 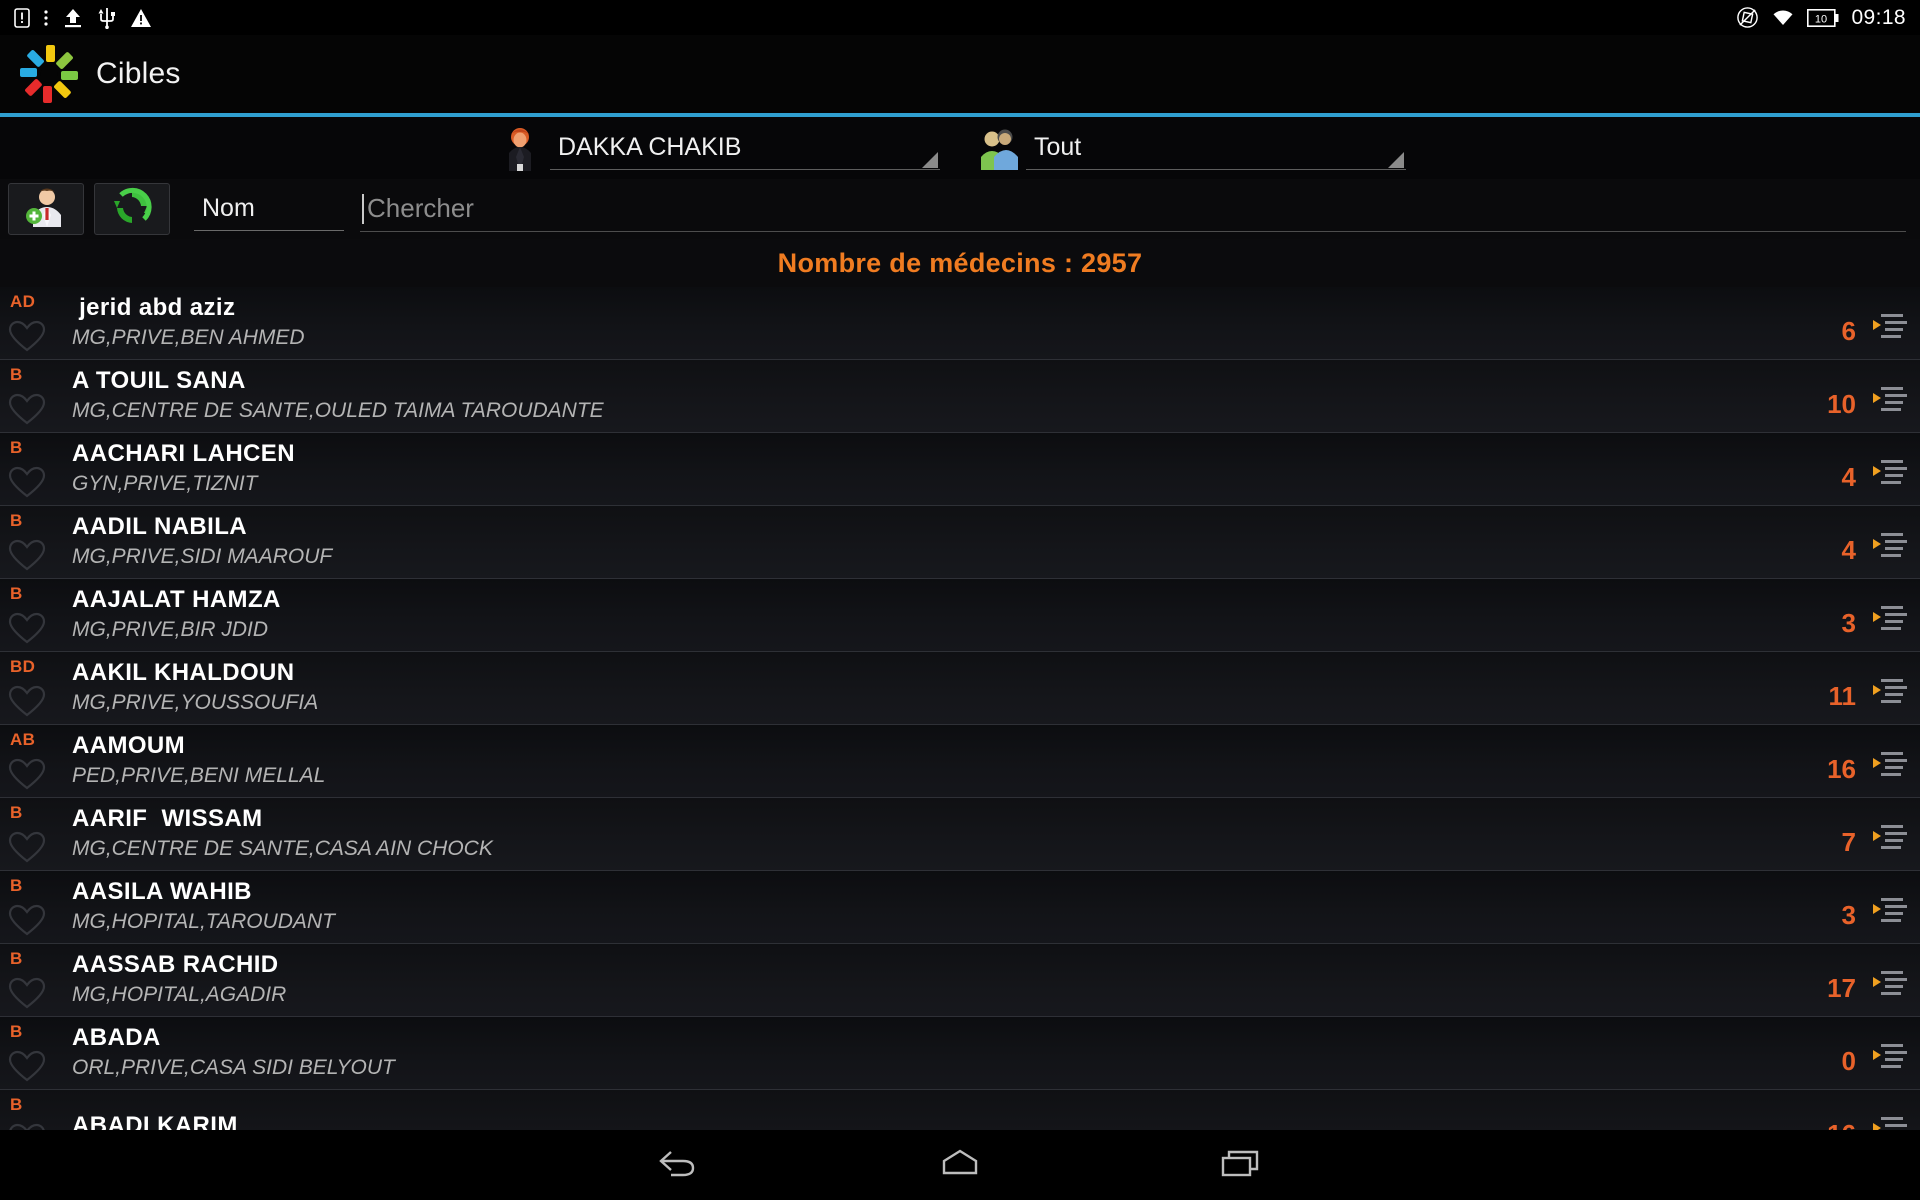 I want to click on group-filter-spinner: Tout, so click(x=1216, y=148).